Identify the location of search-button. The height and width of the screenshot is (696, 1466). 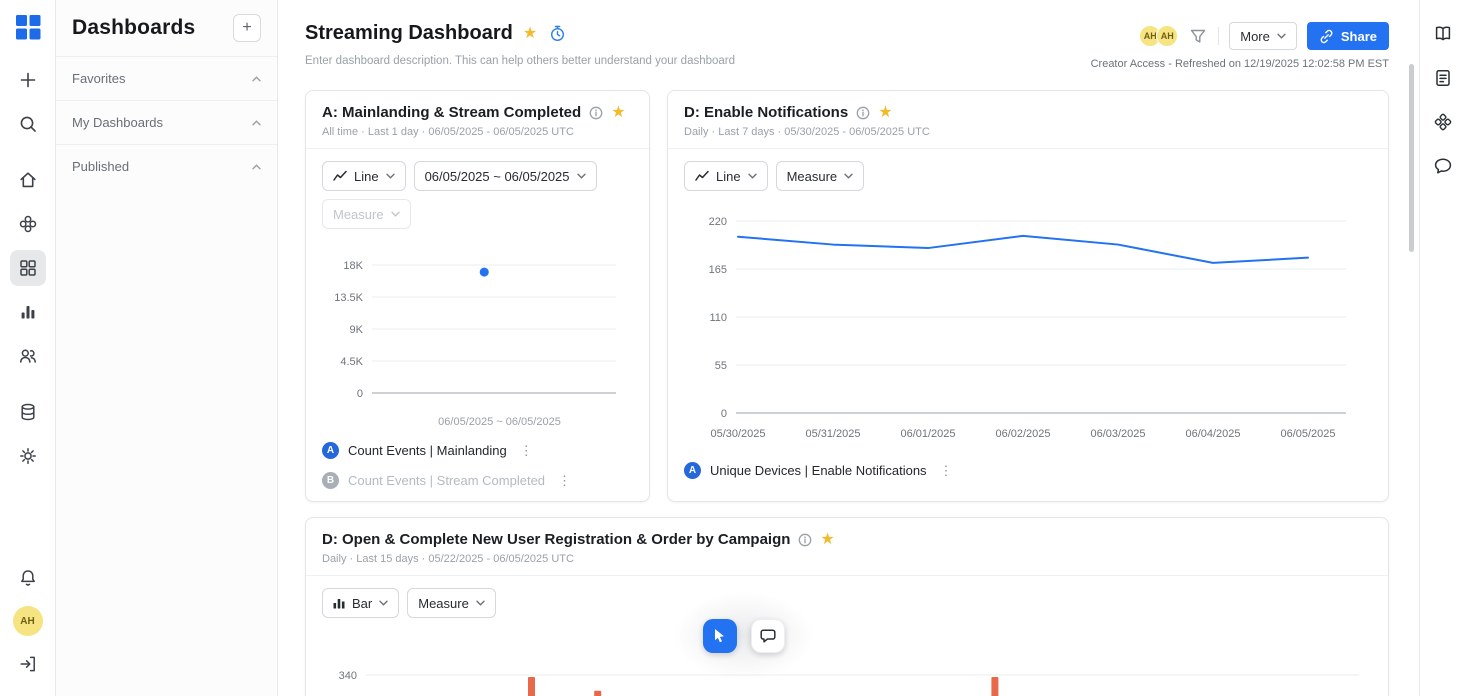
(28, 124).